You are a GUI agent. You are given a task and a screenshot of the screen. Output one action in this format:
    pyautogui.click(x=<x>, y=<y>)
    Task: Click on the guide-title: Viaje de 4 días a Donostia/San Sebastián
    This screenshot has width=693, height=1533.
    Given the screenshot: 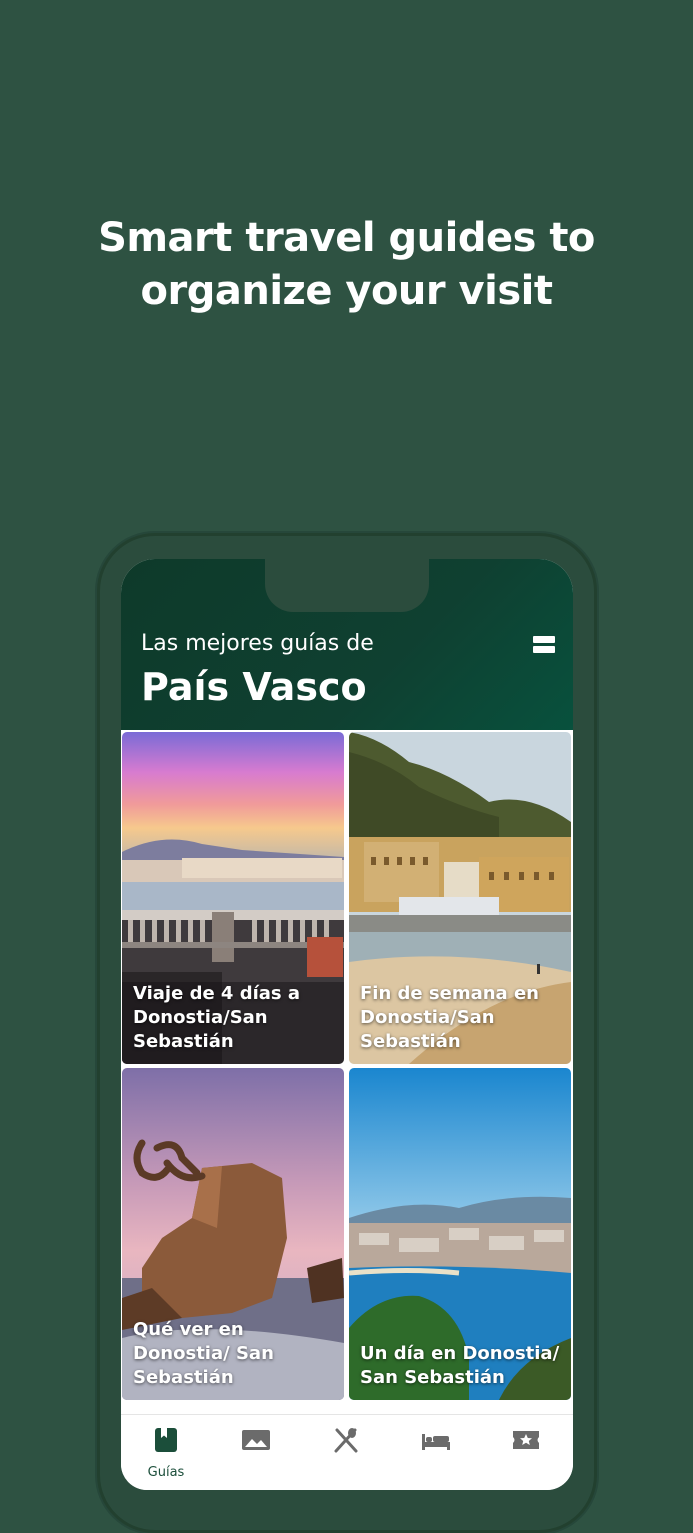 What is the action you would take?
    pyautogui.click(x=217, y=1017)
    